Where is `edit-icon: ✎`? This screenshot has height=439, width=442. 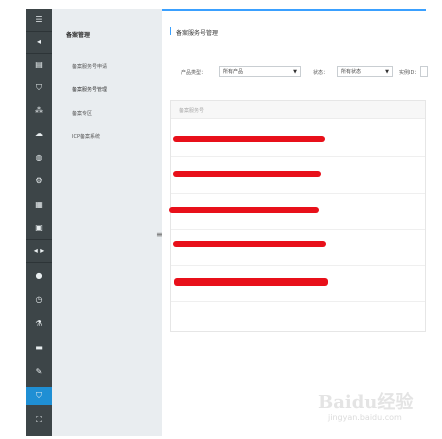
edit-icon: ✎ is located at coordinates (39, 372).